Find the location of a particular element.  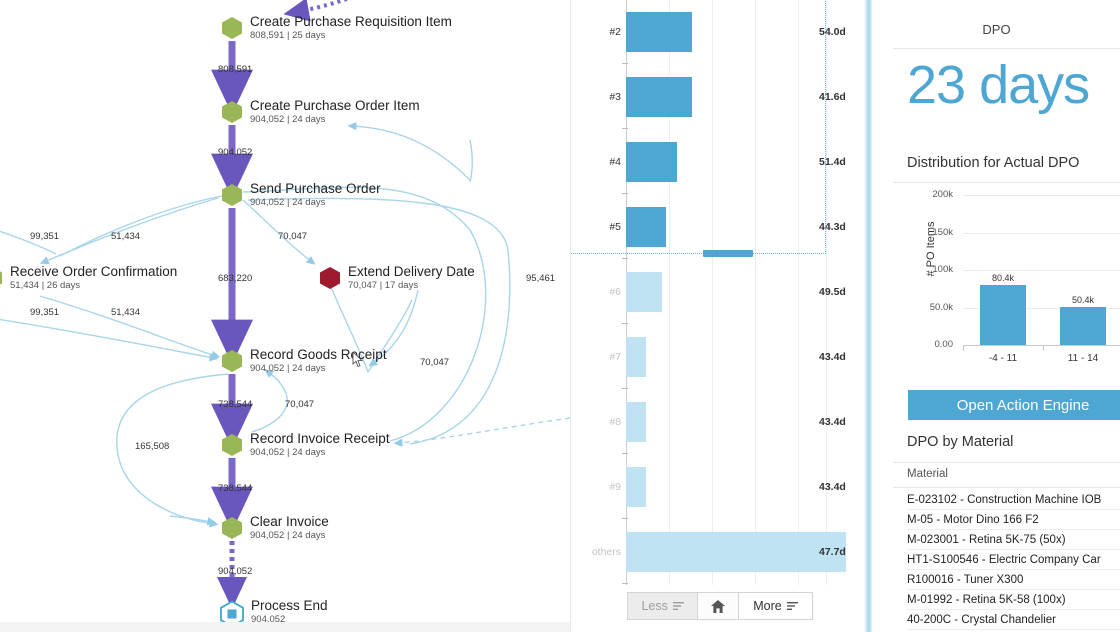

material-row: M-01992 - Retina 5K-58 (100x) is located at coordinates (1013, 600).